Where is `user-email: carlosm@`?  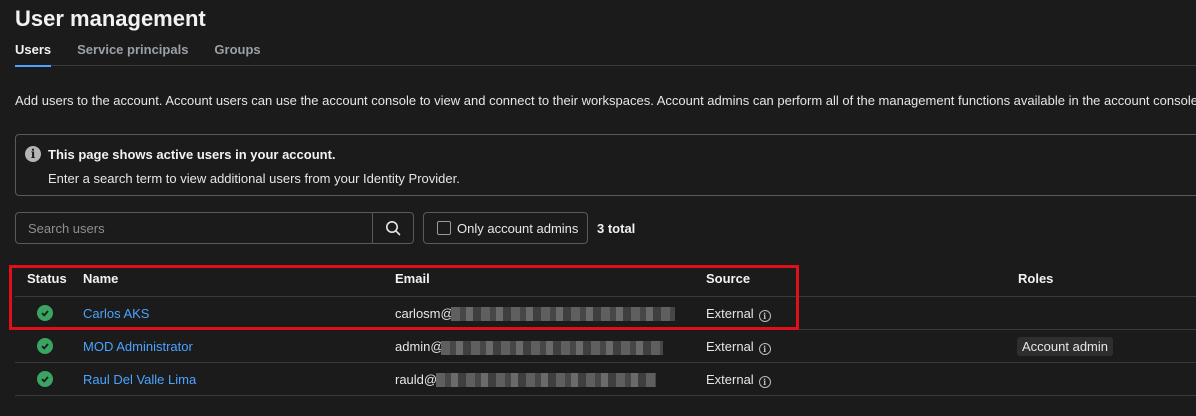
user-email: carlosm@ is located at coordinates (424, 313).